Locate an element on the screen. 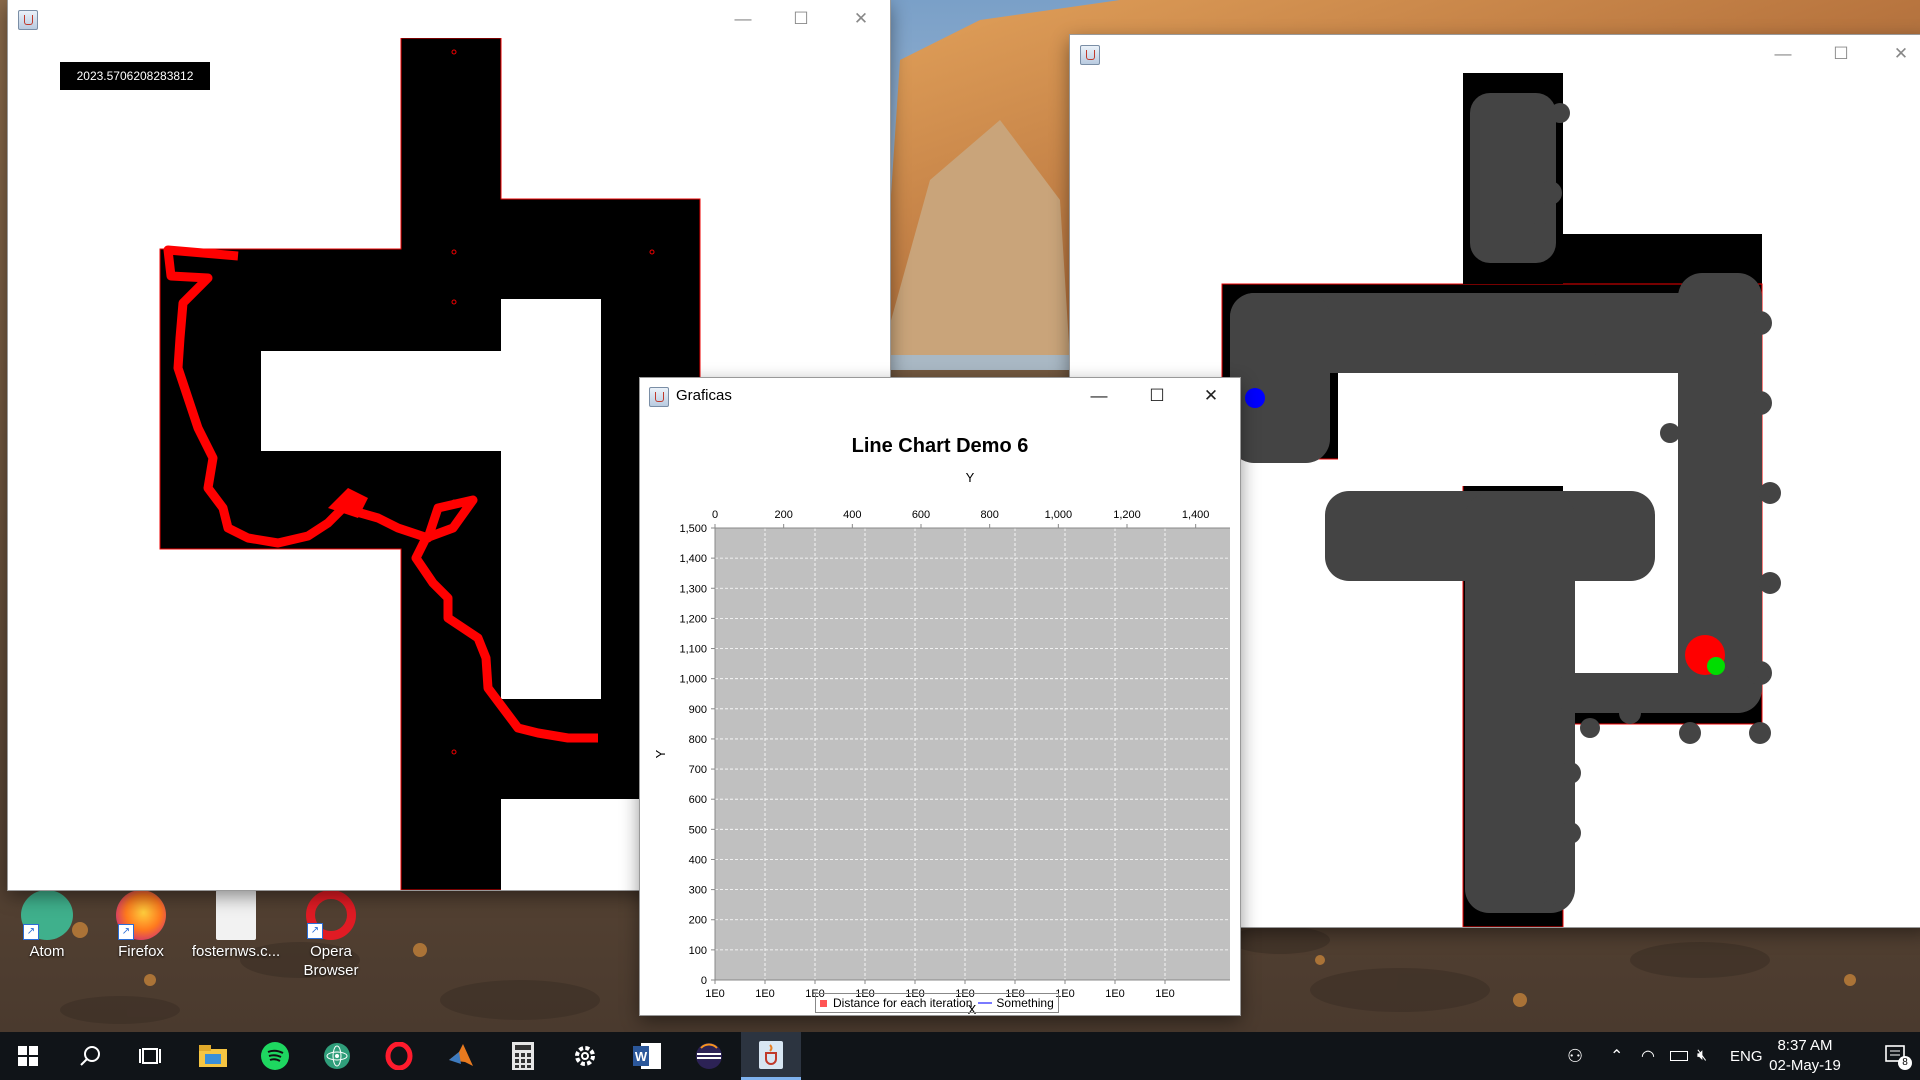  taskbar-matlab is located at coordinates (461, 1056).